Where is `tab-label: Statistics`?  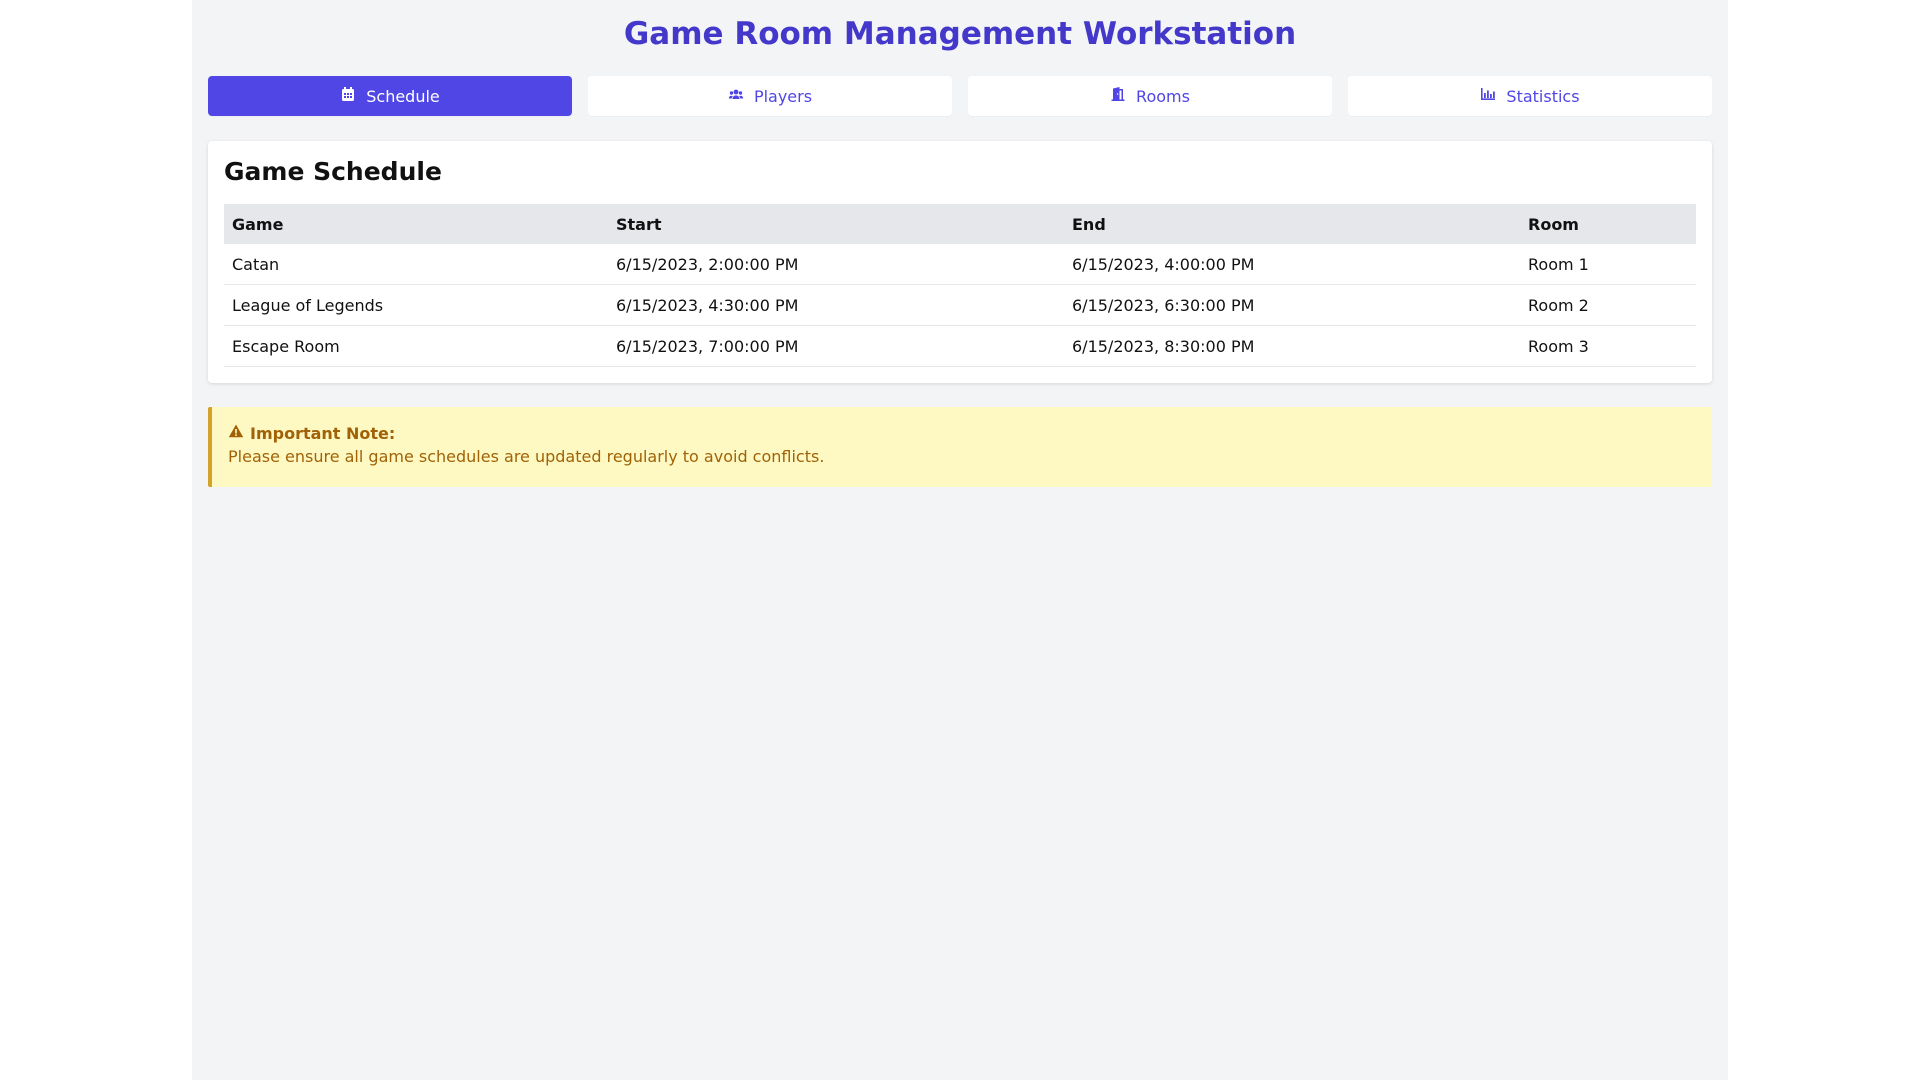
tab-label: Statistics is located at coordinates (1543, 96).